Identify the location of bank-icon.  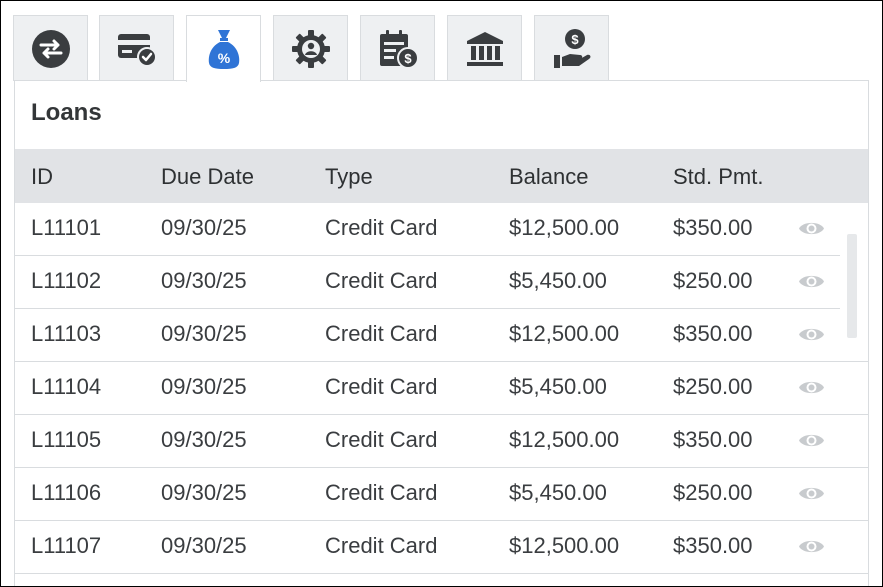
(484, 48).